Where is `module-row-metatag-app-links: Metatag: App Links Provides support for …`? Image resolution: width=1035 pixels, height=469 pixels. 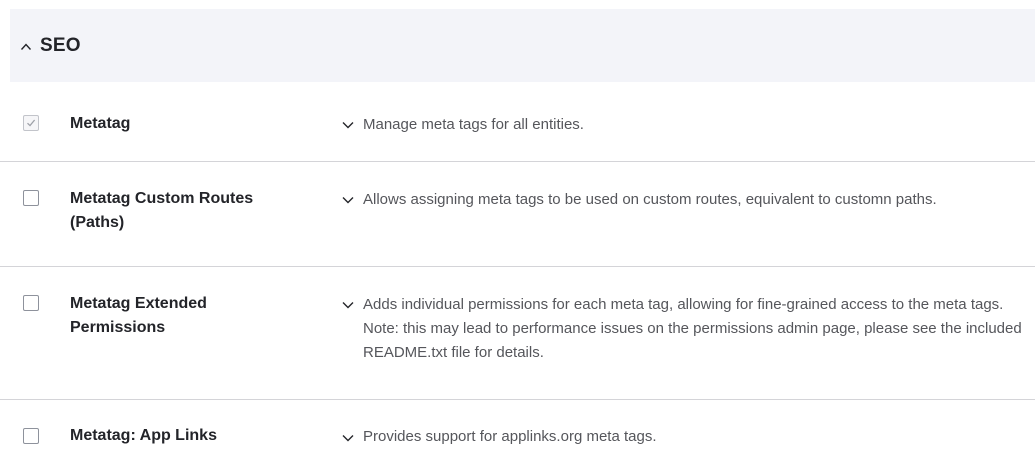 module-row-metatag-app-links: Metatag: App Links Provides support for … is located at coordinates (517, 434).